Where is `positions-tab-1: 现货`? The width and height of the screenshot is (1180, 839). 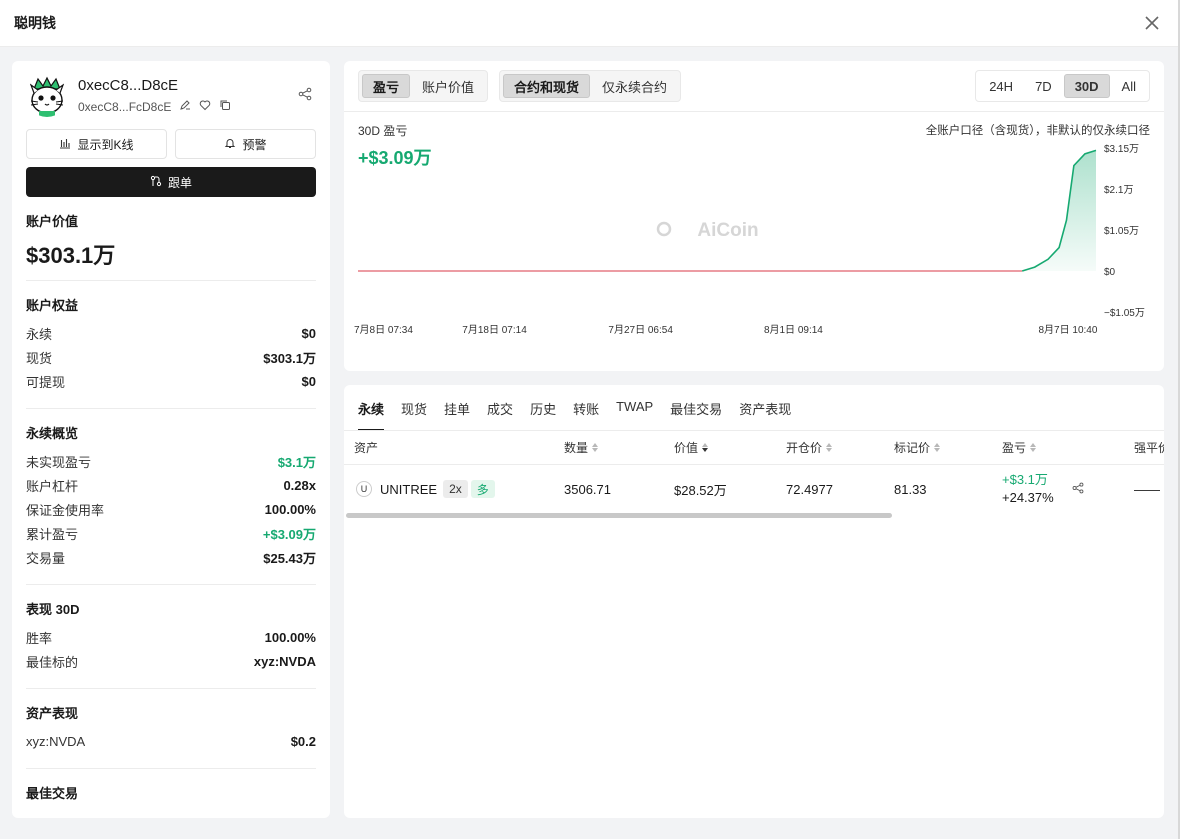 positions-tab-1: 现货 is located at coordinates (414, 414).